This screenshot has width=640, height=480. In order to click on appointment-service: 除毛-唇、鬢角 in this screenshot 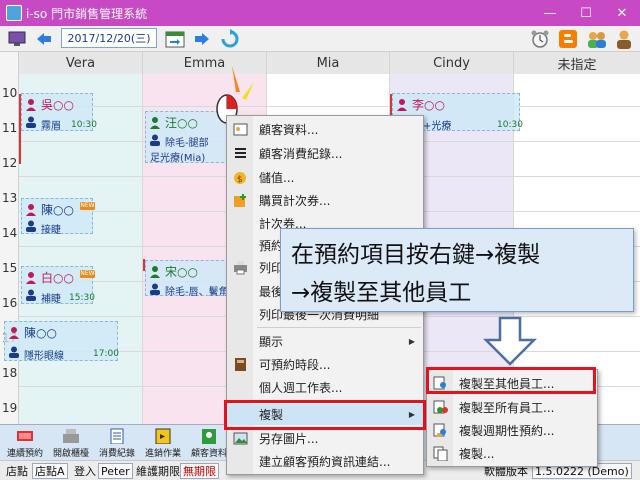, I will do `click(197, 292)`.